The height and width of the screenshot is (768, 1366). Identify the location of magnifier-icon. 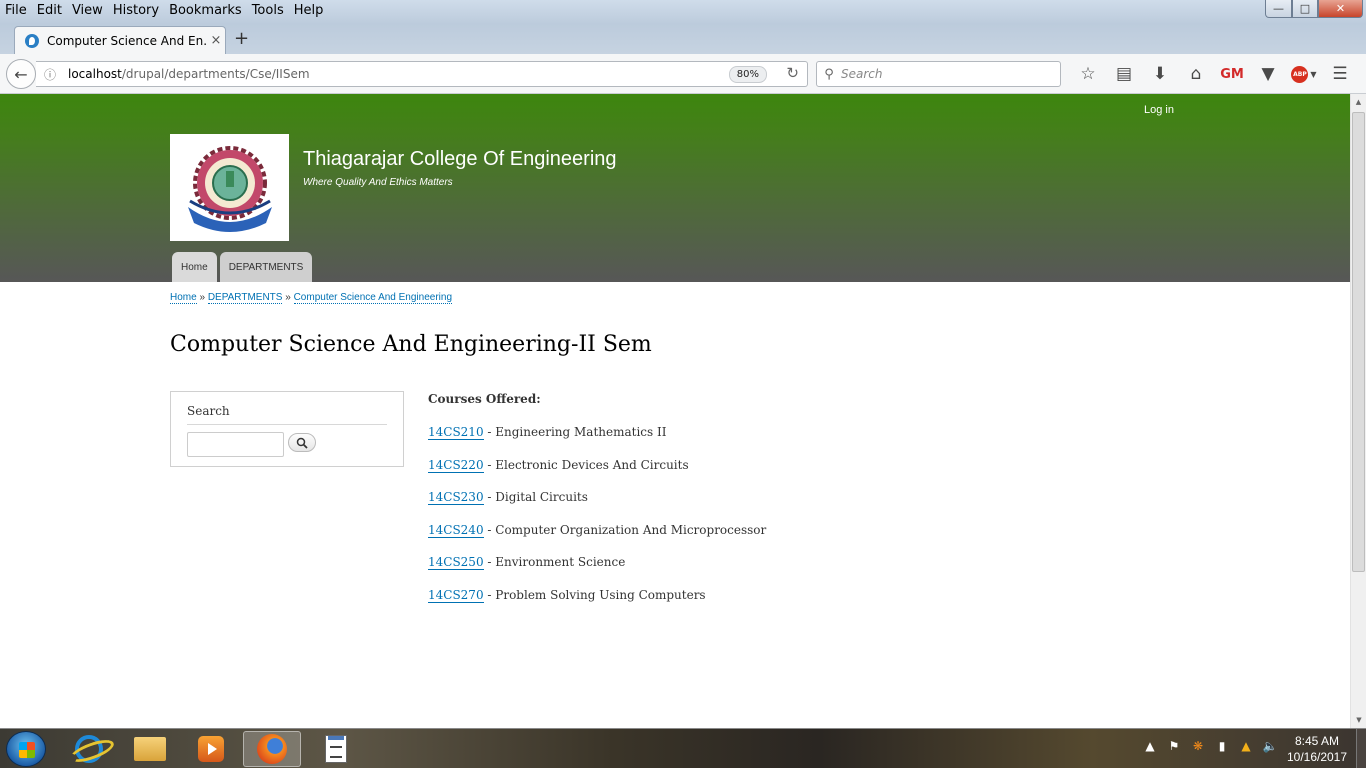
(302, 443).